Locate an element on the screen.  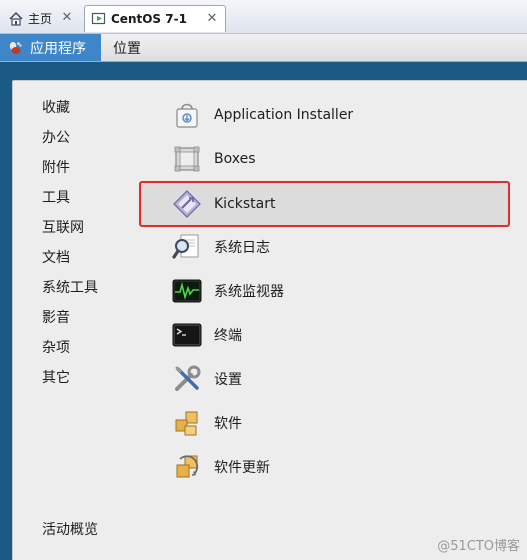
software-update-icon is located at coordinates (187, 467).